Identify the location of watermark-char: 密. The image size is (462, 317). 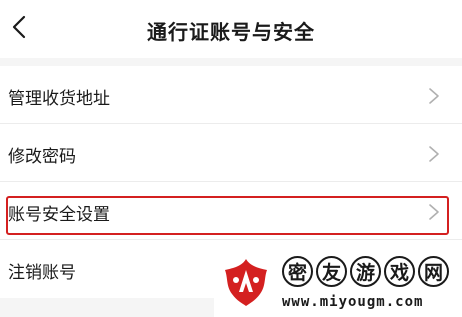
(297, 271).